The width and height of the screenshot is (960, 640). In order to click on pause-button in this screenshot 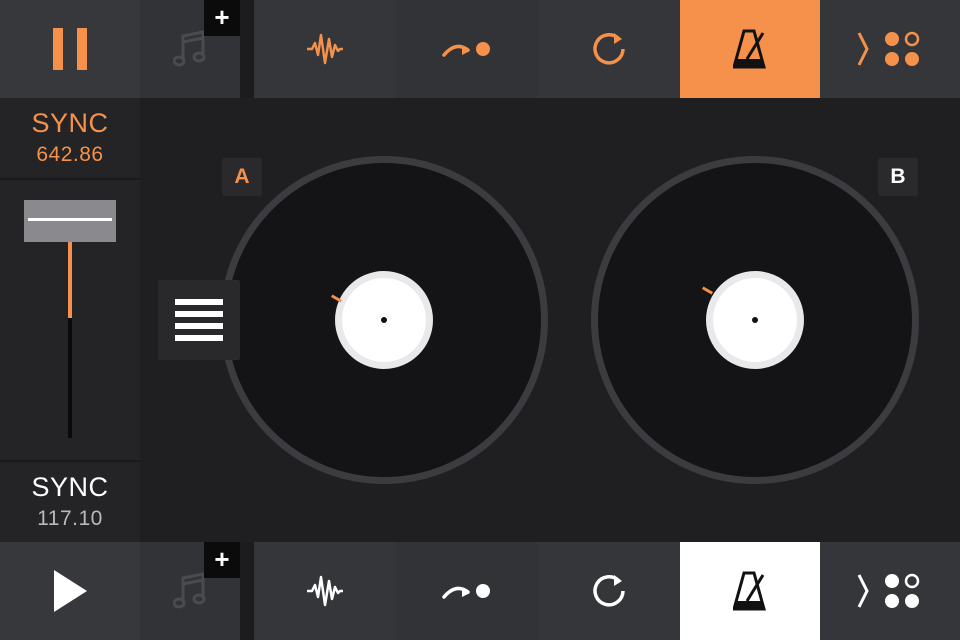, I will do `click(70, 49)`.